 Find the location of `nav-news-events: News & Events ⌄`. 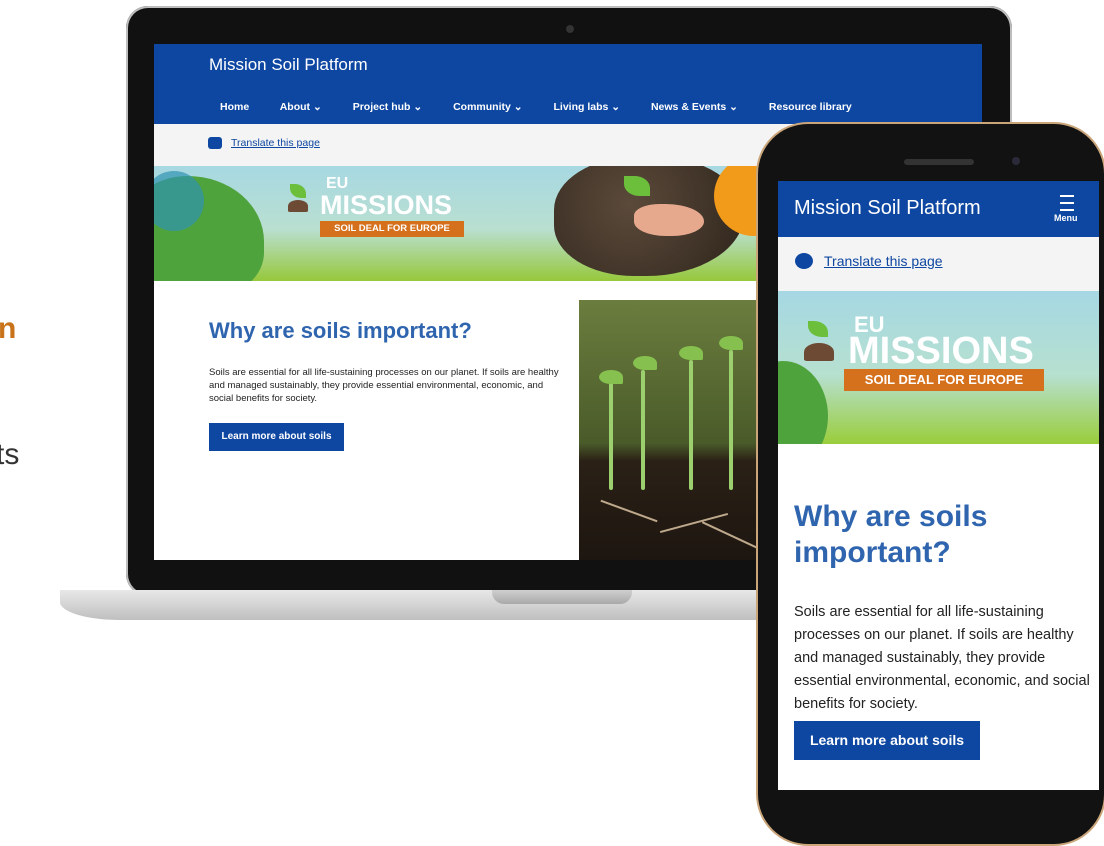

nav-news-events: News & Events ⌄ is located at coordinates (694, 107).